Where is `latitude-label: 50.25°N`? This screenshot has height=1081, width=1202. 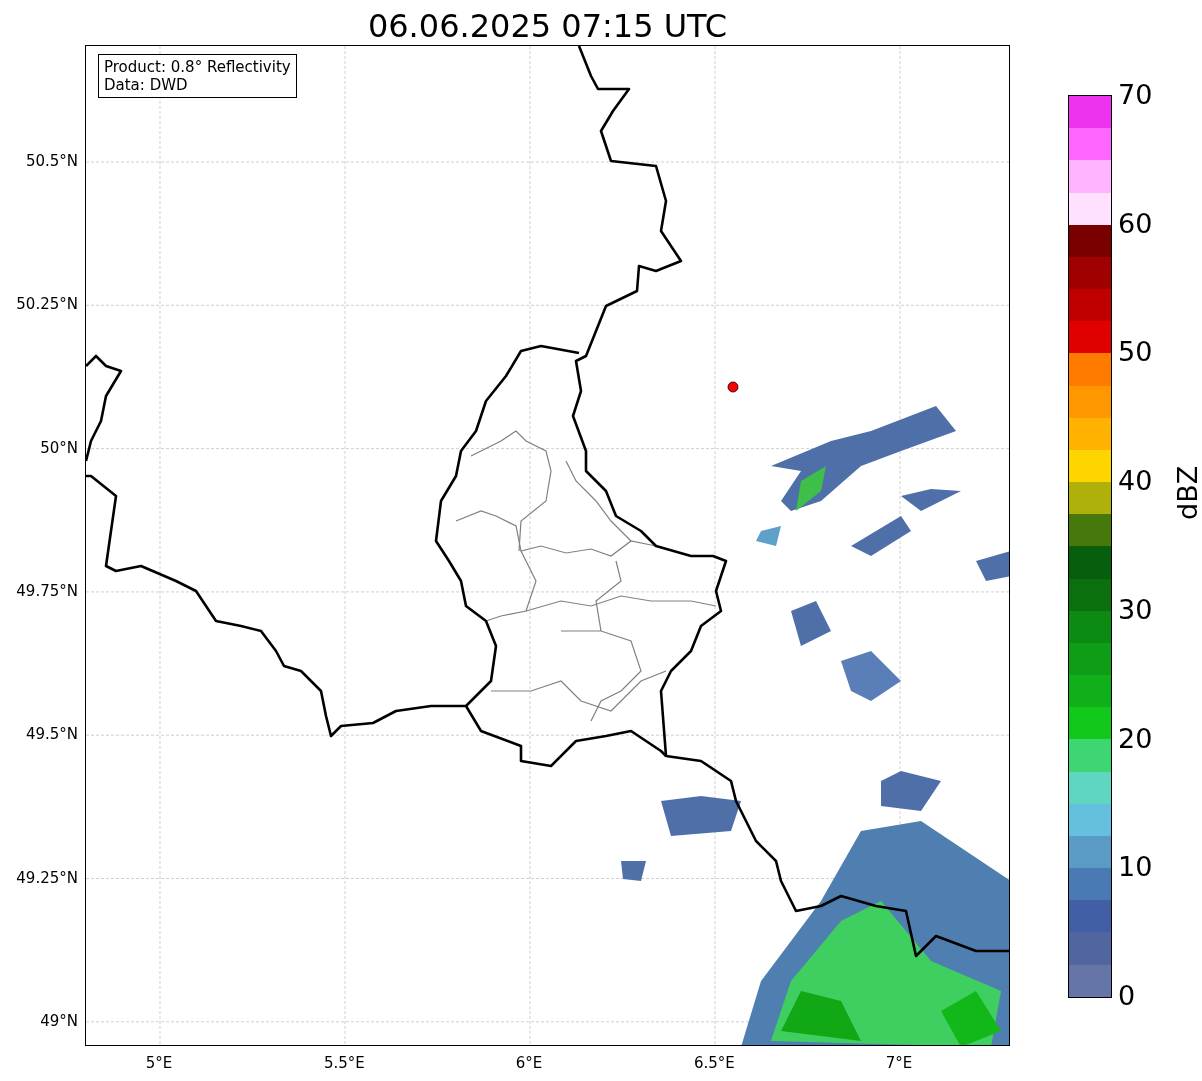
latitude-label: 50.25°N is located at coordinates (47, 304).